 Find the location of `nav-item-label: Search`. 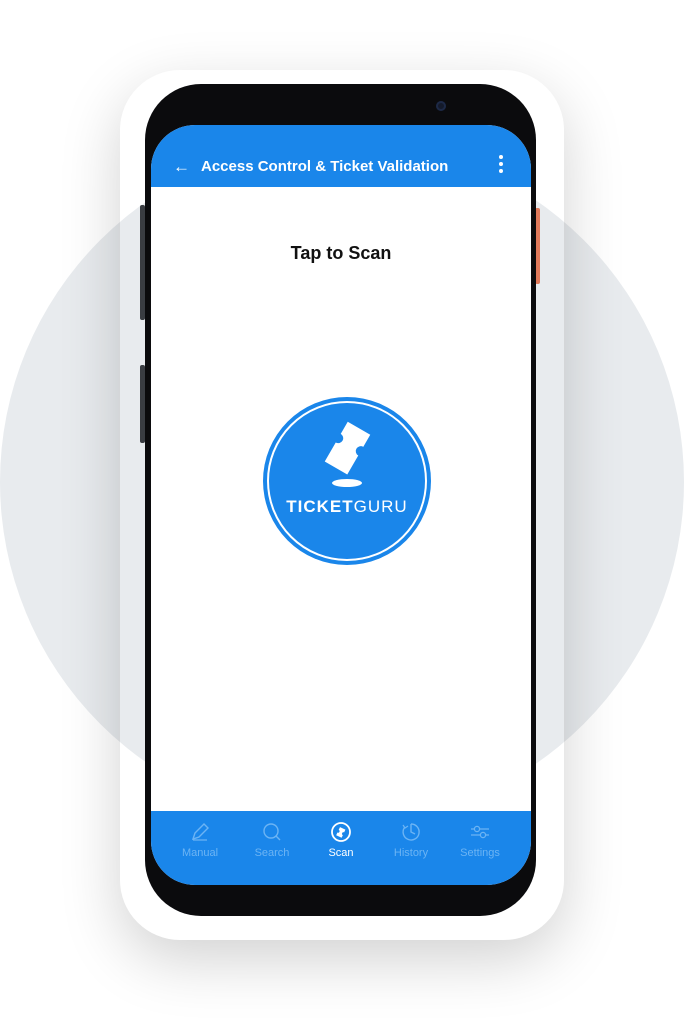

nav-item-label: Search is located at coordinates (272, 853).